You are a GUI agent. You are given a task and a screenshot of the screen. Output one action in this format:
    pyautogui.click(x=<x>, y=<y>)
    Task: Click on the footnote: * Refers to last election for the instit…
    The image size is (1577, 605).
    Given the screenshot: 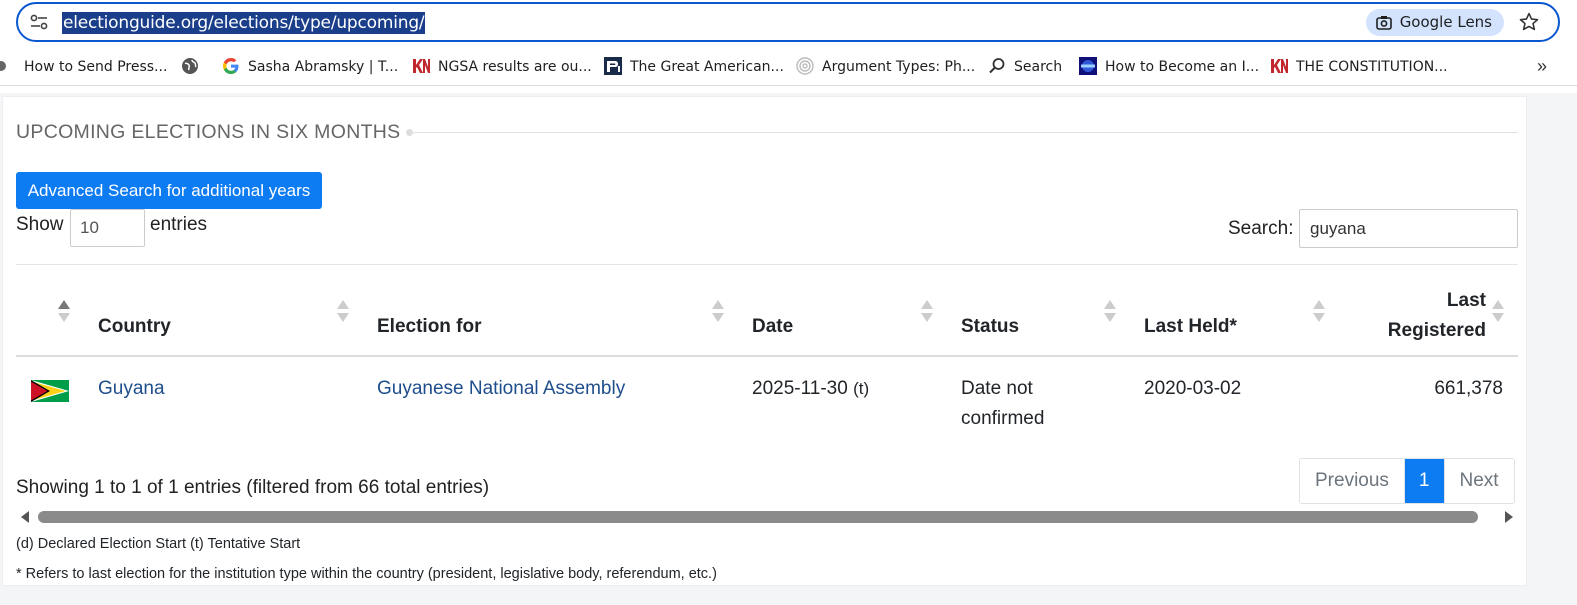 What is the action you would take?
    pyautogui.click(x=366, y=574)
    